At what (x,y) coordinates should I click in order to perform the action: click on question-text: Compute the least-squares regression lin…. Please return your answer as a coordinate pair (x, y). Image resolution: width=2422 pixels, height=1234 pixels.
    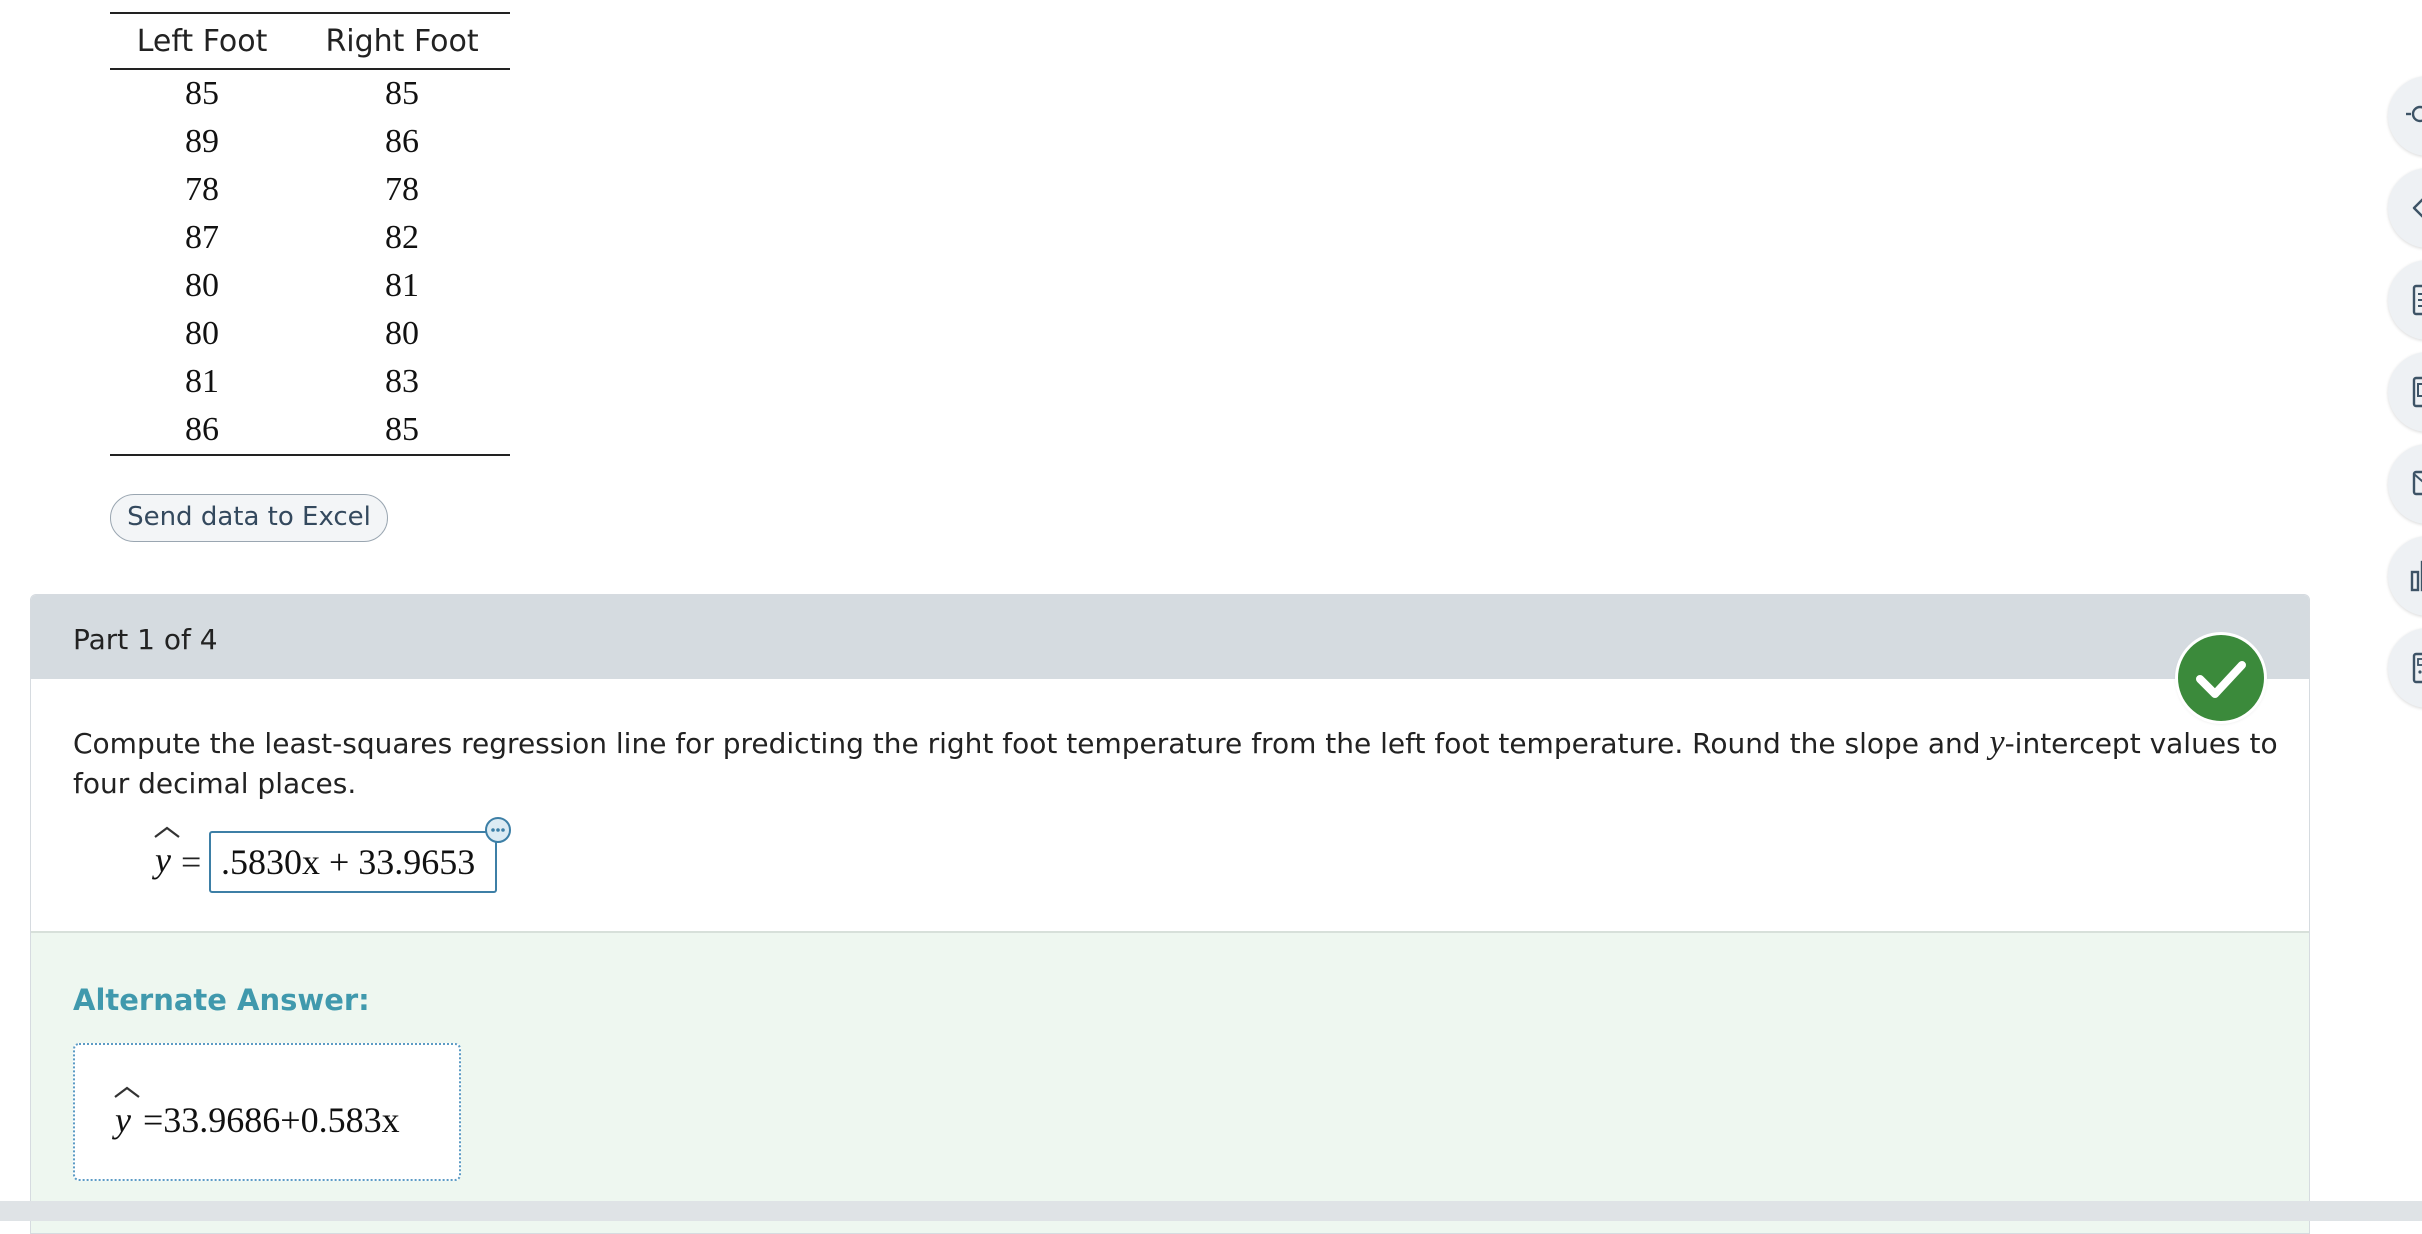
    Looking at the image, I should click on (1188, 763).